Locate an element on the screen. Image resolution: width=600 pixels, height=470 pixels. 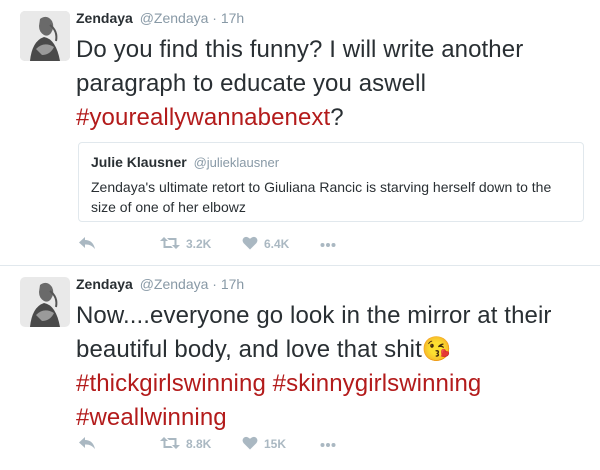
like-count: 6.4K is located at coordinates (277, 244).